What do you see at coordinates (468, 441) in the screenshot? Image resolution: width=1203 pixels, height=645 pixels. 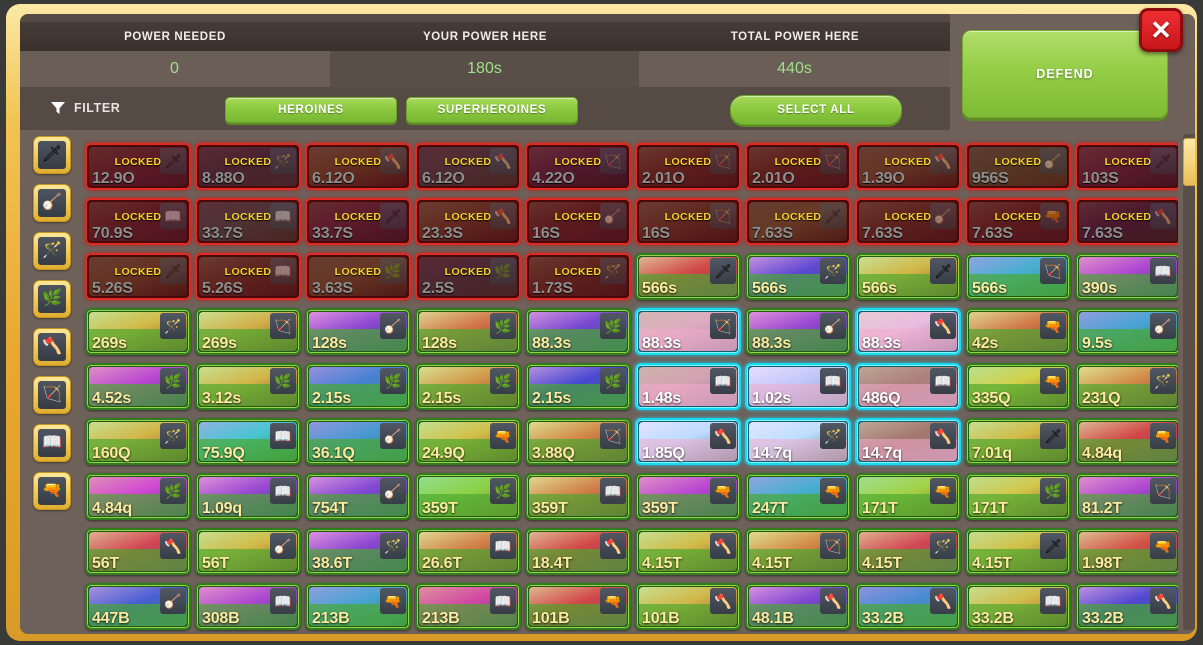 I see `heroine-card: 🔫 24.9Q` at bounding box center [468, 441].